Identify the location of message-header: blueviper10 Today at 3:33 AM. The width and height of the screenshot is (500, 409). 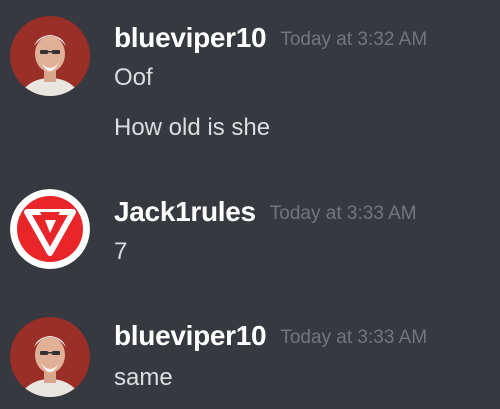
(270, 336).